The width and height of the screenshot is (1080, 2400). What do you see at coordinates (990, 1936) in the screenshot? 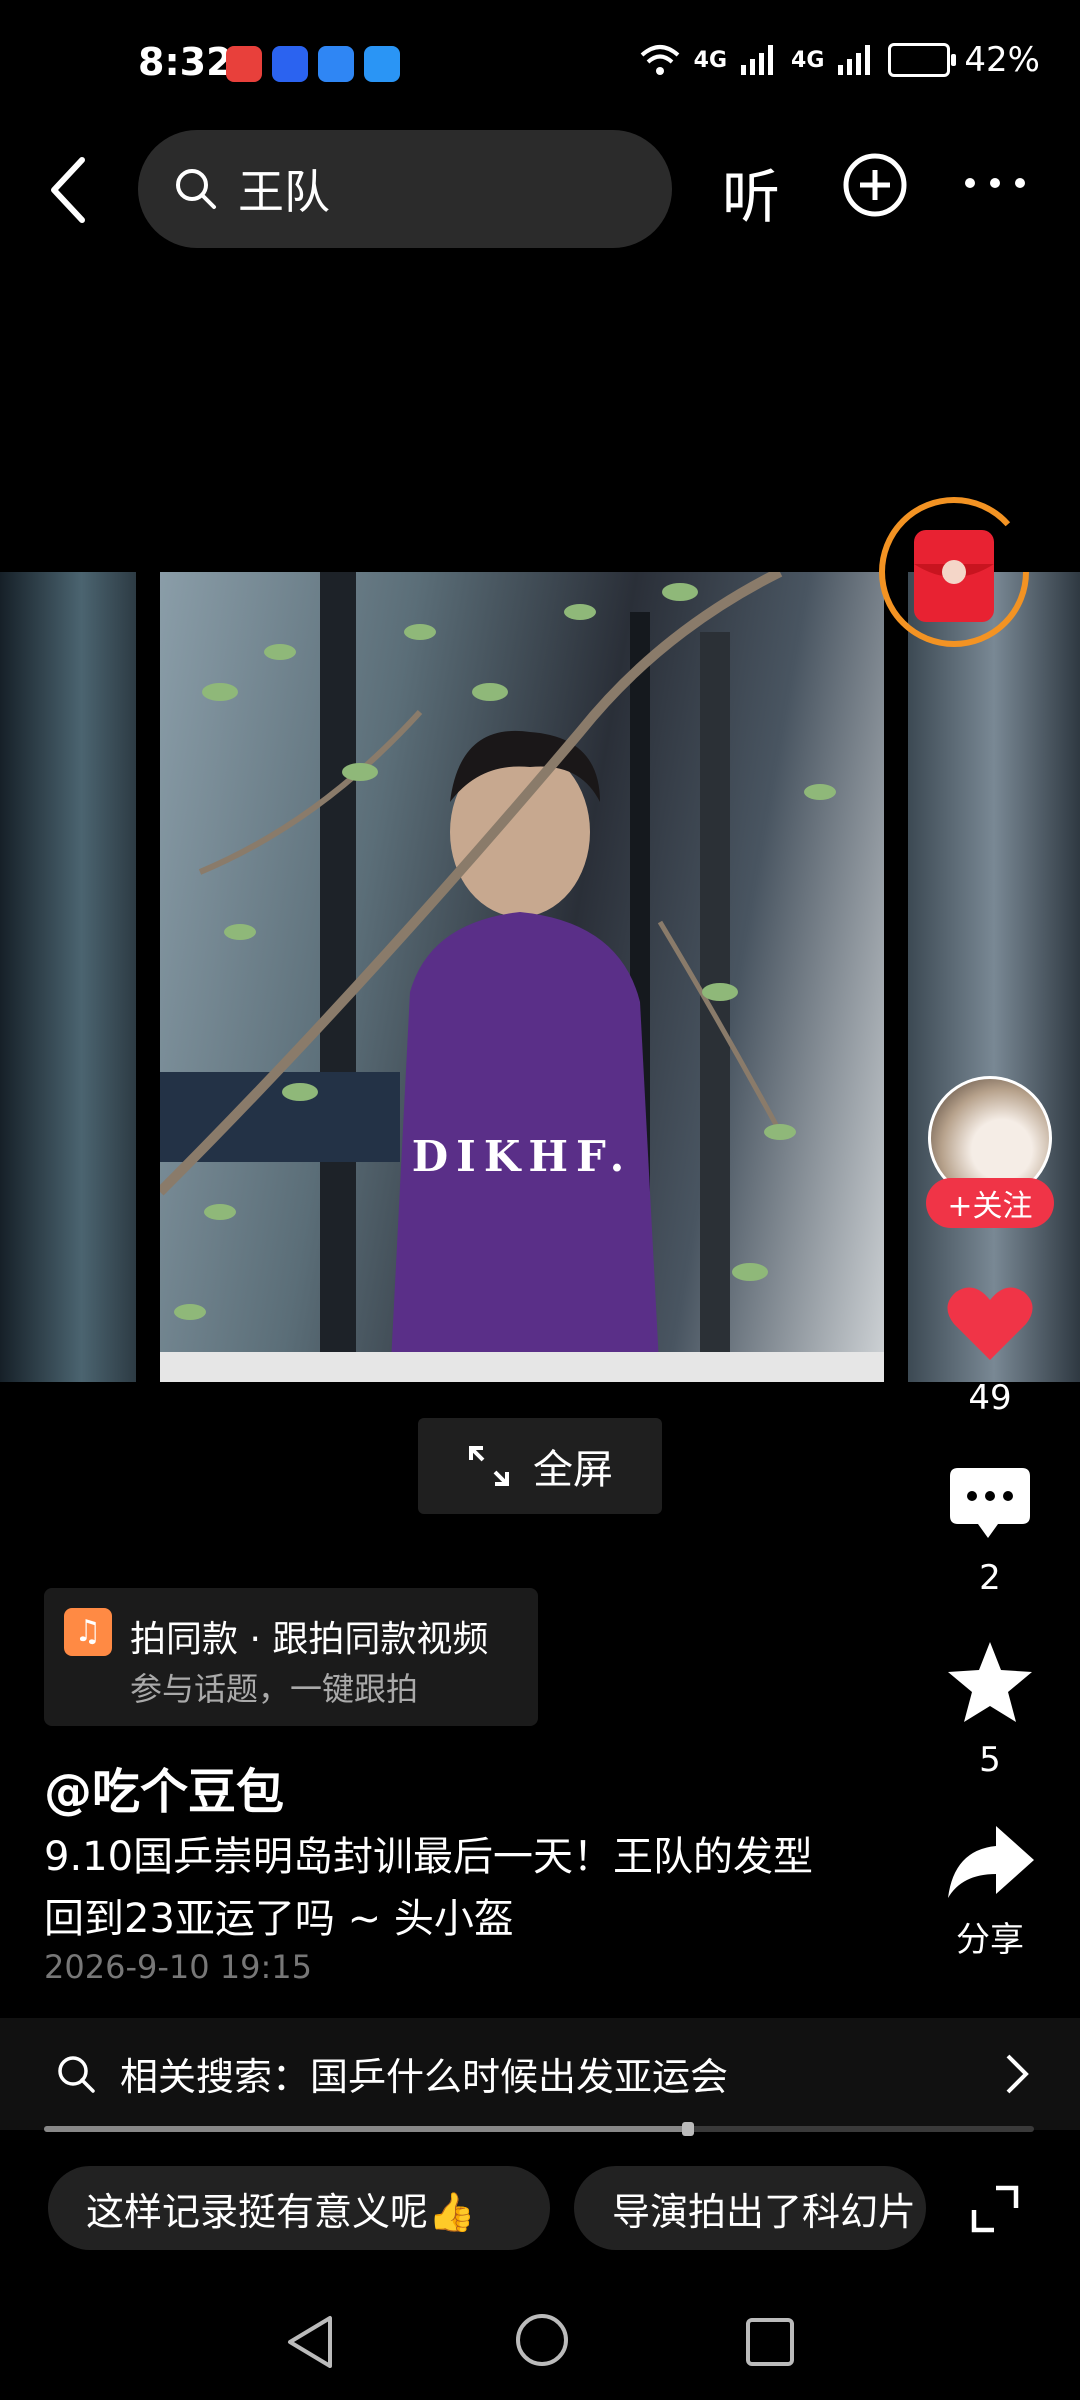
I see `share-label: 分享` at bounding box center [990, 1936].